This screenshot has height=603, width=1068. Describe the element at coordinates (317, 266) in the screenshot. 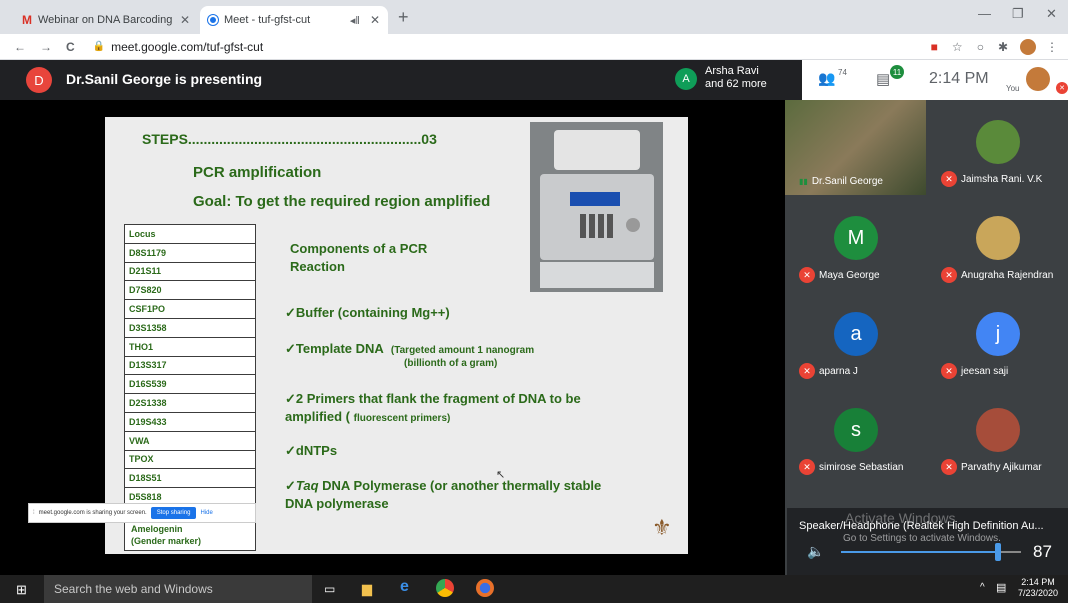

I see `components-title-line2: Reaction` at that location.